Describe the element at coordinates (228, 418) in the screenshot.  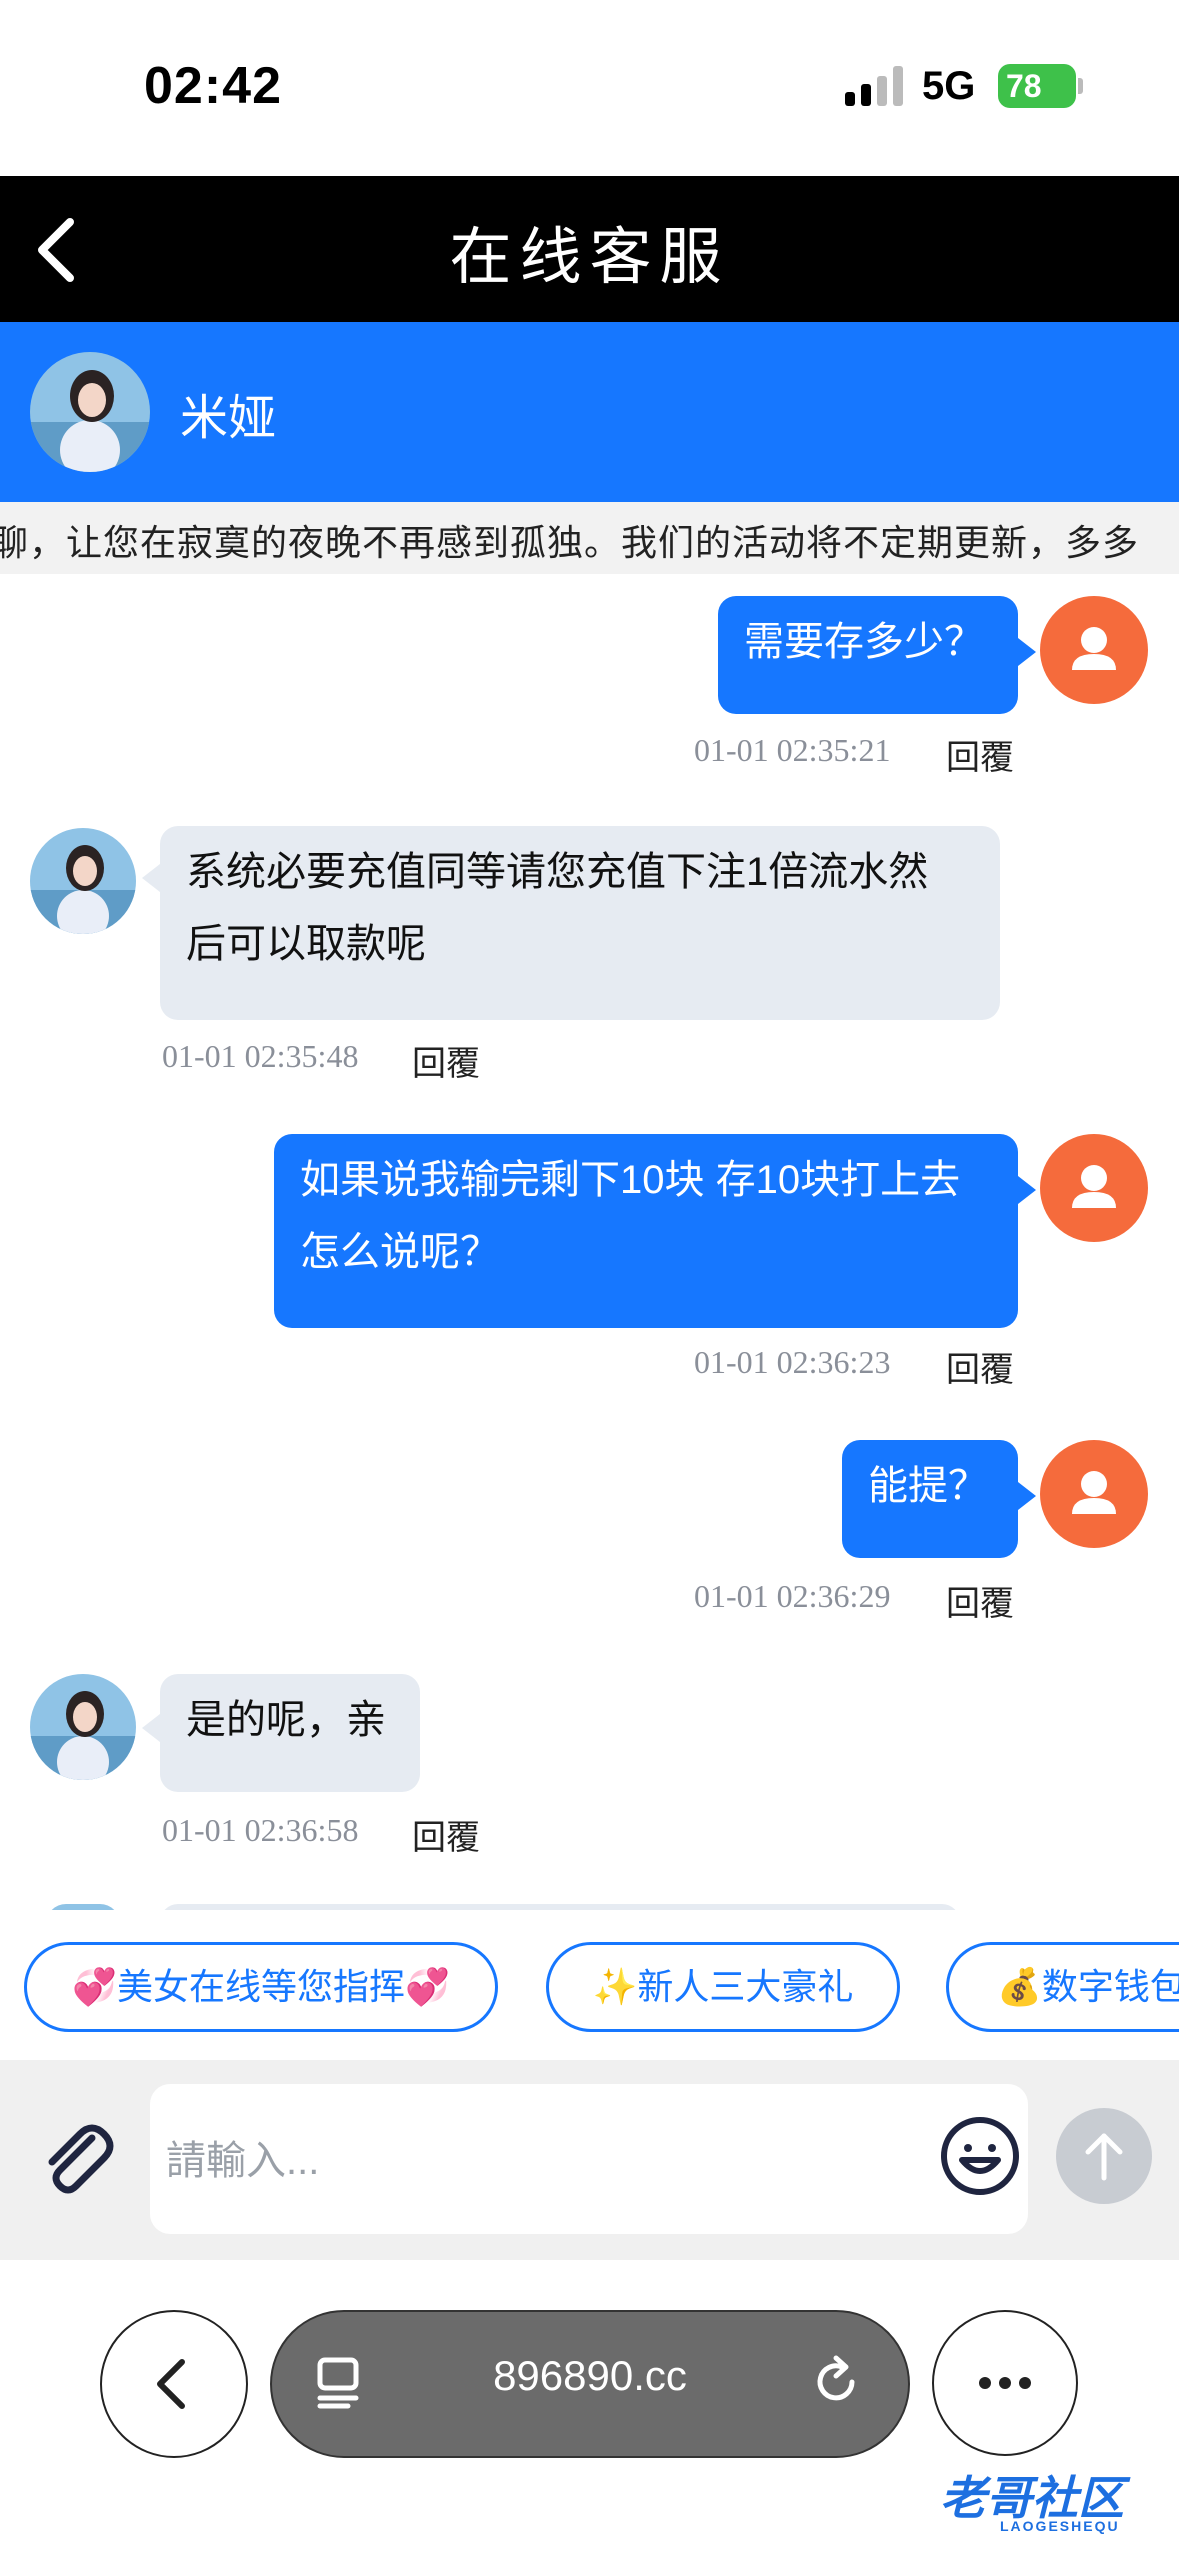
I see `agent-name: 米娅` at that location.